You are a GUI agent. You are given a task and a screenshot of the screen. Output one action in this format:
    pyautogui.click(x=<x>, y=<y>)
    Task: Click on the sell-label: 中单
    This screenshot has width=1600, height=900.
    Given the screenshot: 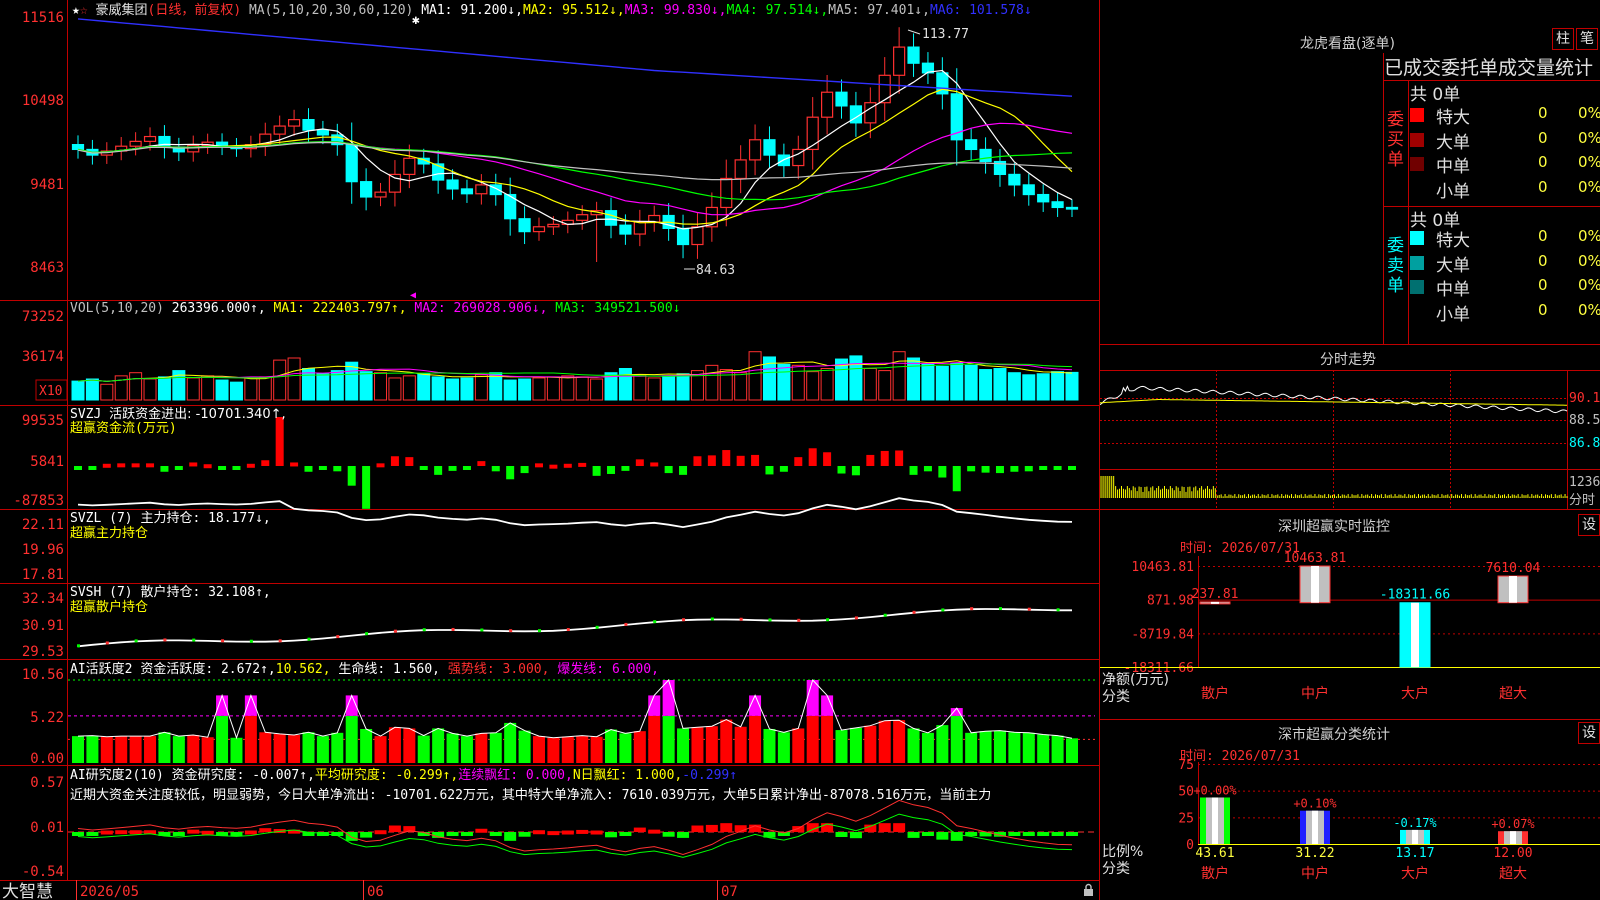 What is the action you would take?
    pyautogui.click(x=1453, y=290)
    